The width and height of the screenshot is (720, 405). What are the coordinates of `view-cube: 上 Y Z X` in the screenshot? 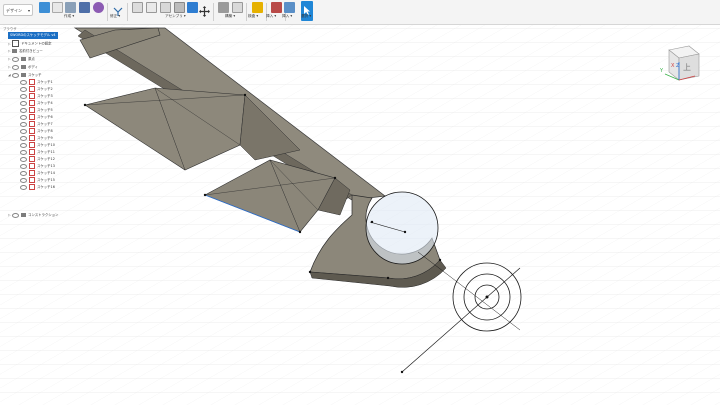 It's located at (681, 66).